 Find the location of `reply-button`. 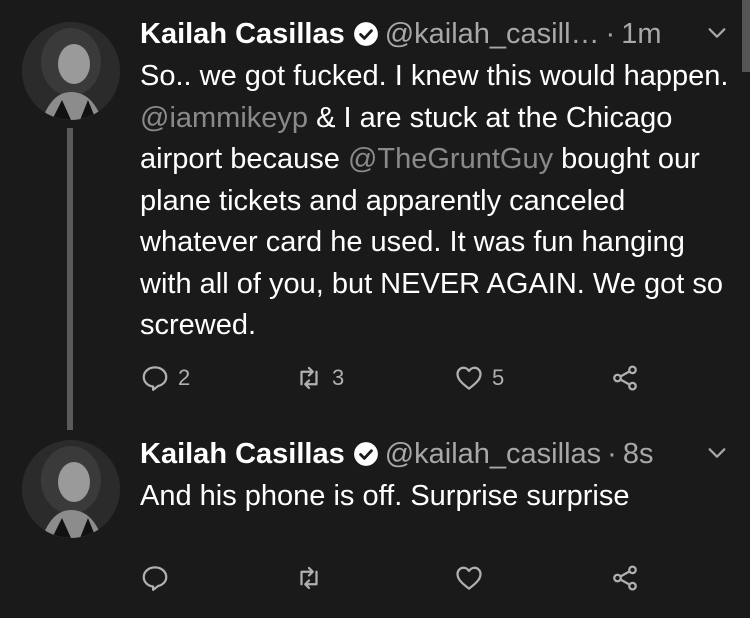

reply-button is located at coordinates (155, 578).